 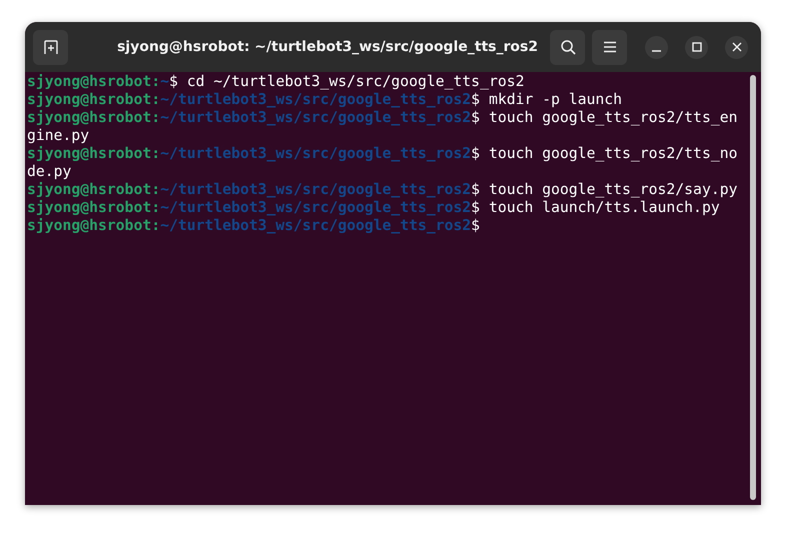 I want to click on new-tab-button, so click(x=50, y=47).